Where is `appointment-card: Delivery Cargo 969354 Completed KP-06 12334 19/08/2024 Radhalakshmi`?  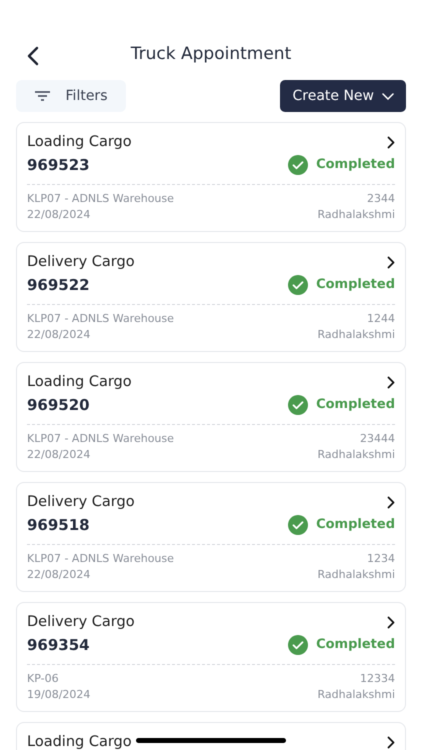
appointment-card: Delivery Cargo 969354 Completed KP-06 12334 19/08/2024 Radhalakshmi is located at coordinates (211, 657).